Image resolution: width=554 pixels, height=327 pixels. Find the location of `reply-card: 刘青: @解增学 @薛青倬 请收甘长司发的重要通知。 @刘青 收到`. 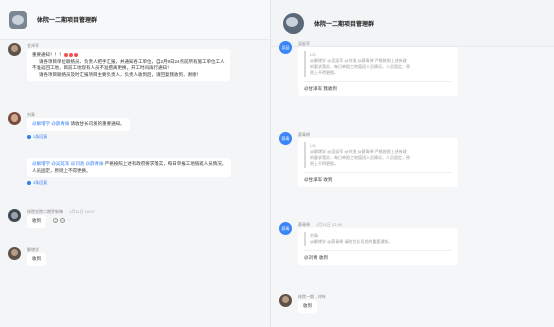

reply-card: 刘青: @解增学 @薛青倬 请收甘长司发的重要通知。 @刘青 收到 is located at coordinates (378, 246).